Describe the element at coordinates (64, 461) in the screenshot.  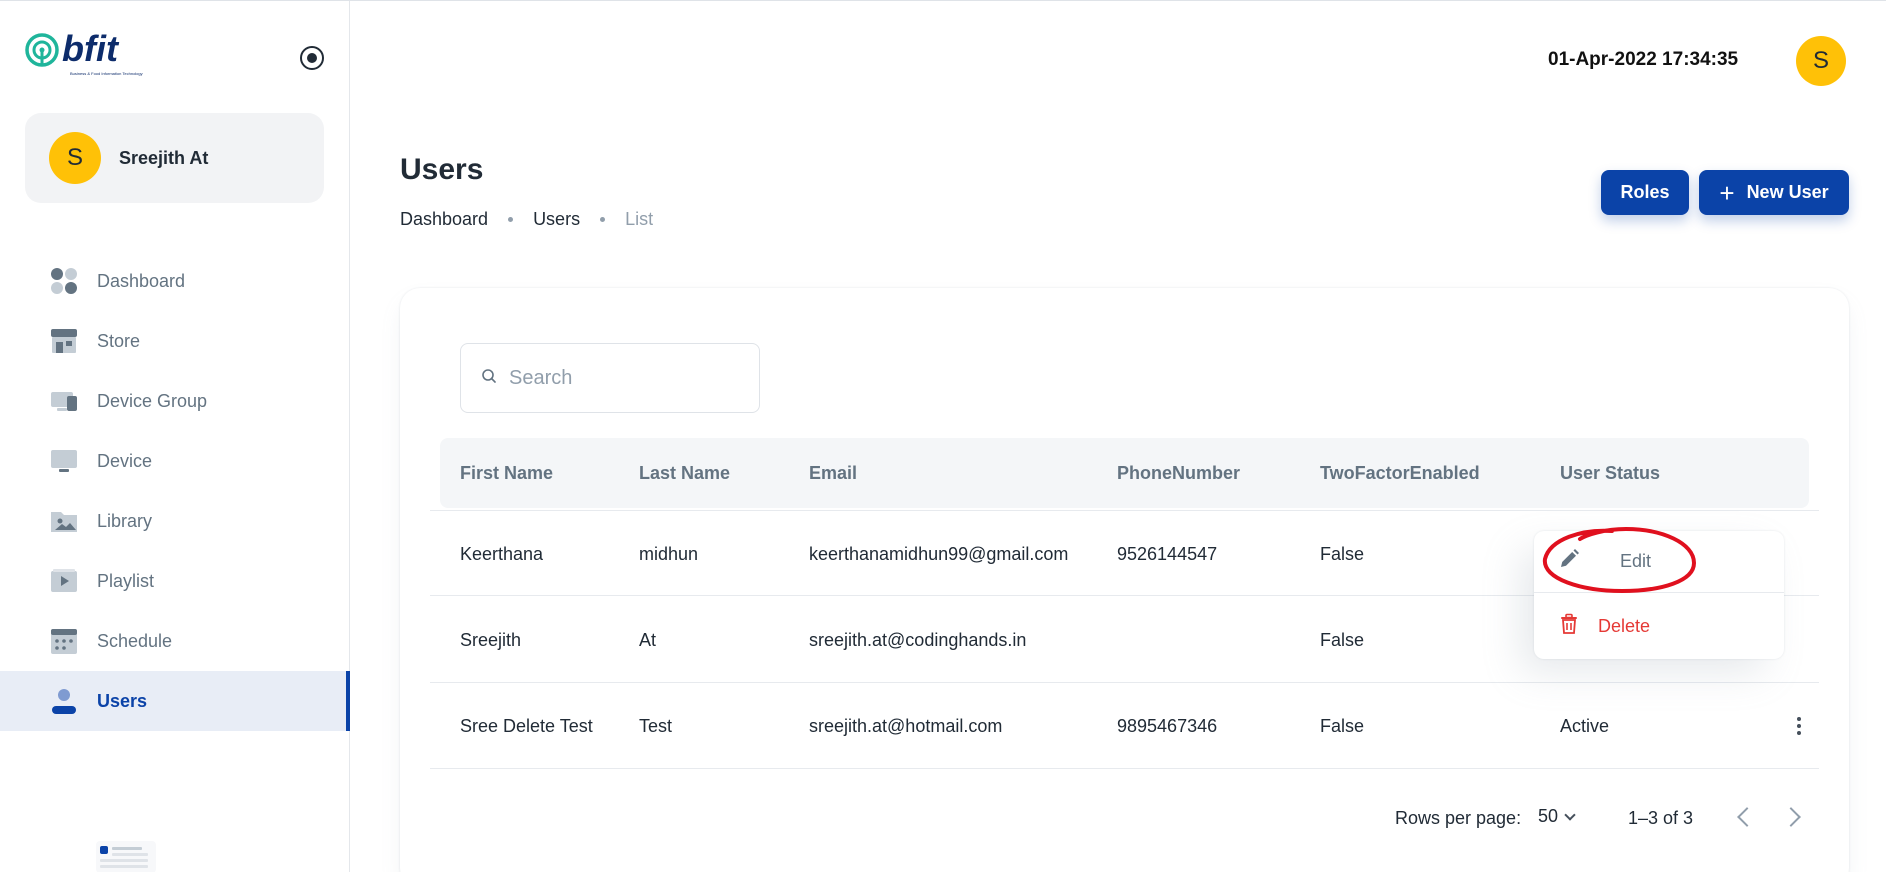
I see `device-icon` at that location.